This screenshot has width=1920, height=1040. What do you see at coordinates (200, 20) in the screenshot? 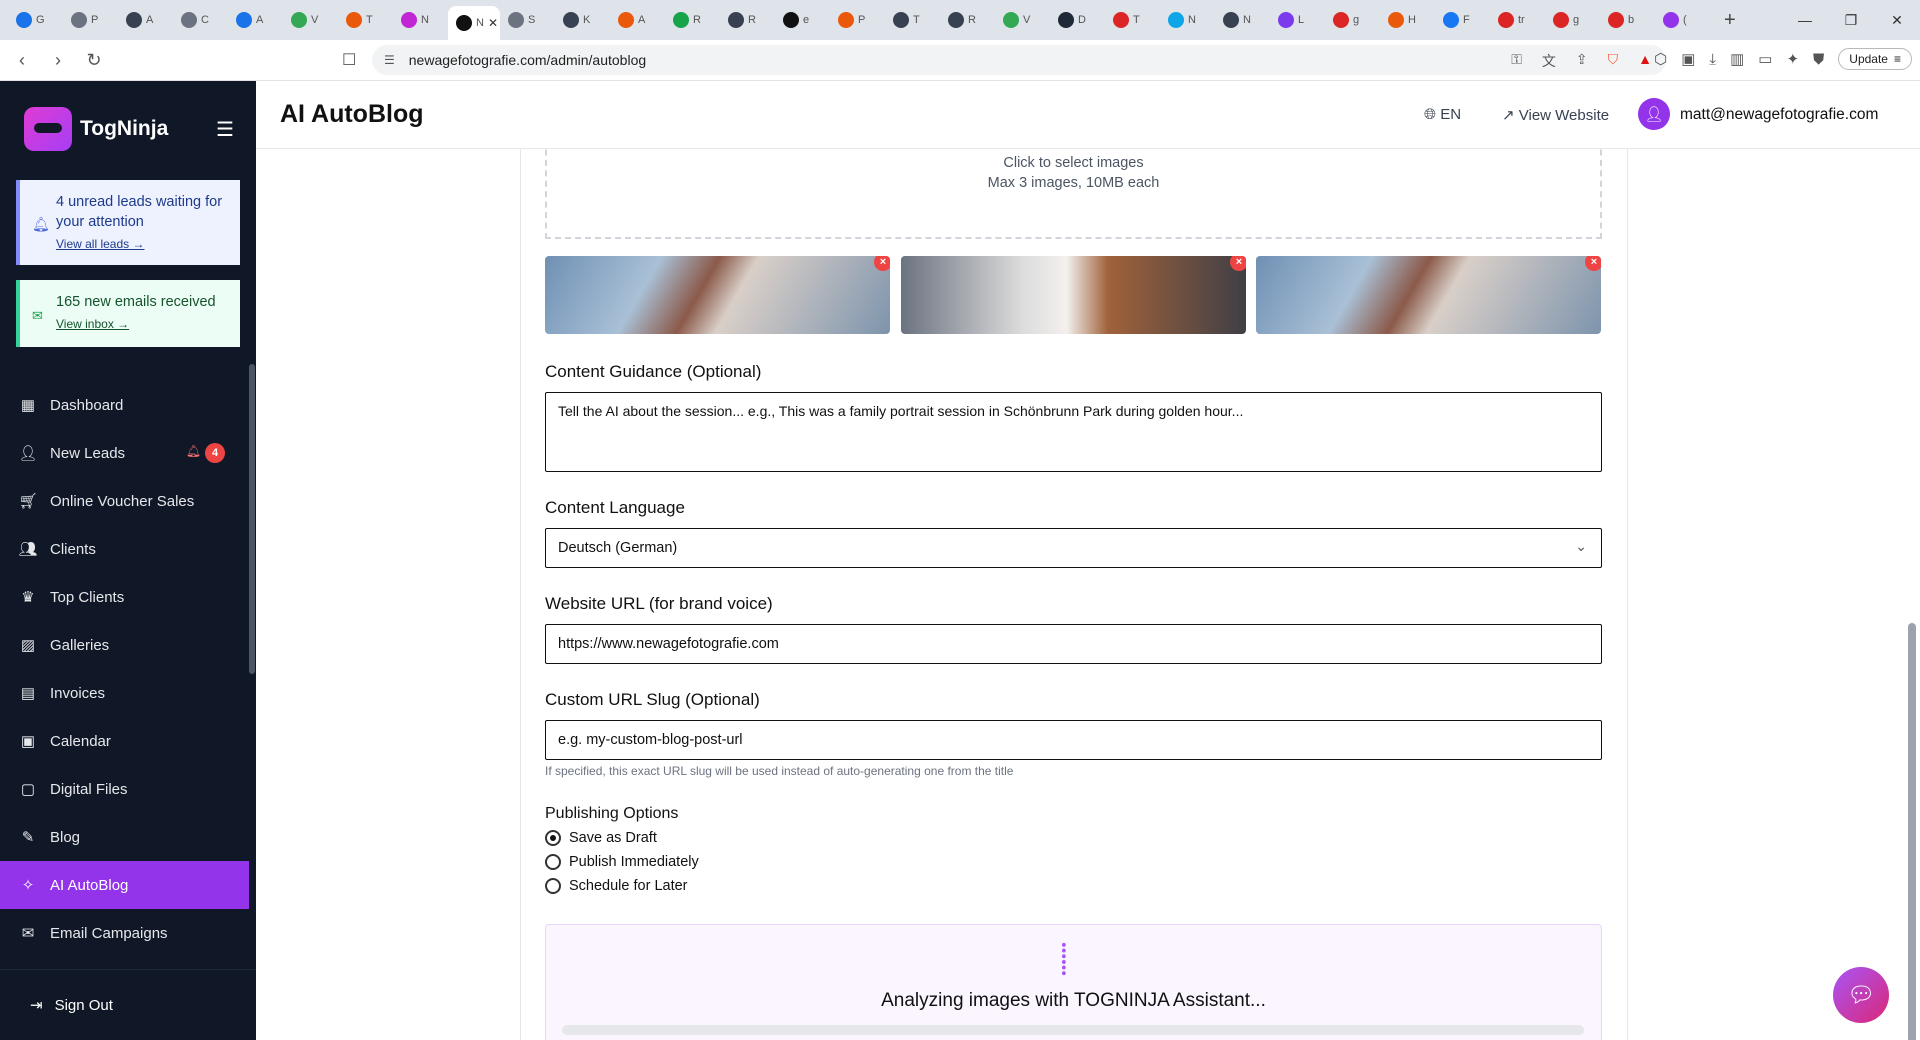
I see `browser-tab: C` at bounding box center [200, 20].